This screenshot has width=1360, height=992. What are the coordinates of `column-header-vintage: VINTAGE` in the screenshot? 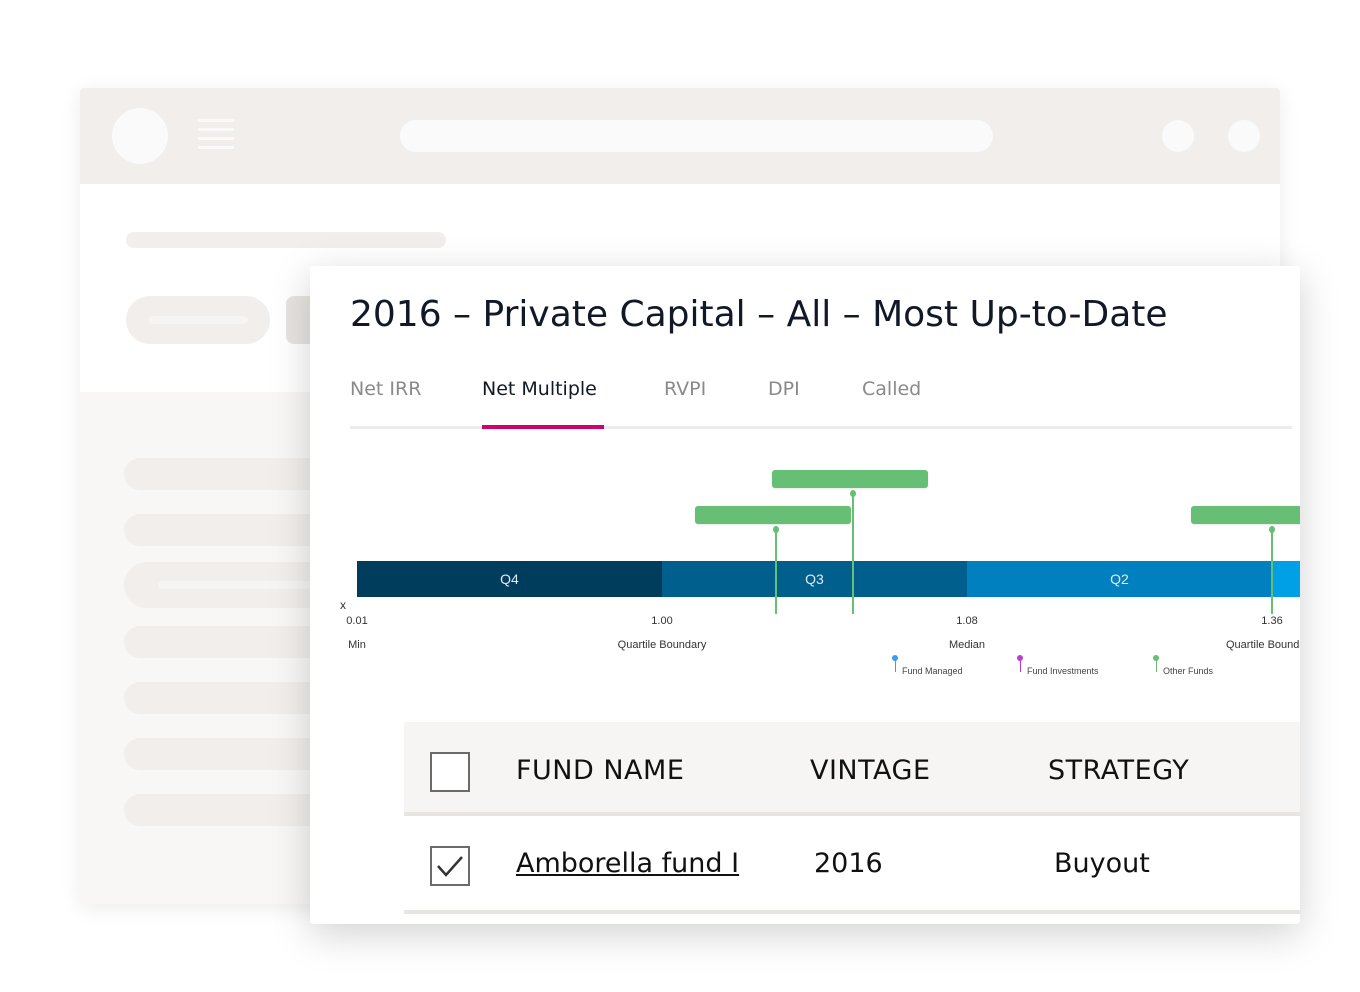 It's located at (870, 770).